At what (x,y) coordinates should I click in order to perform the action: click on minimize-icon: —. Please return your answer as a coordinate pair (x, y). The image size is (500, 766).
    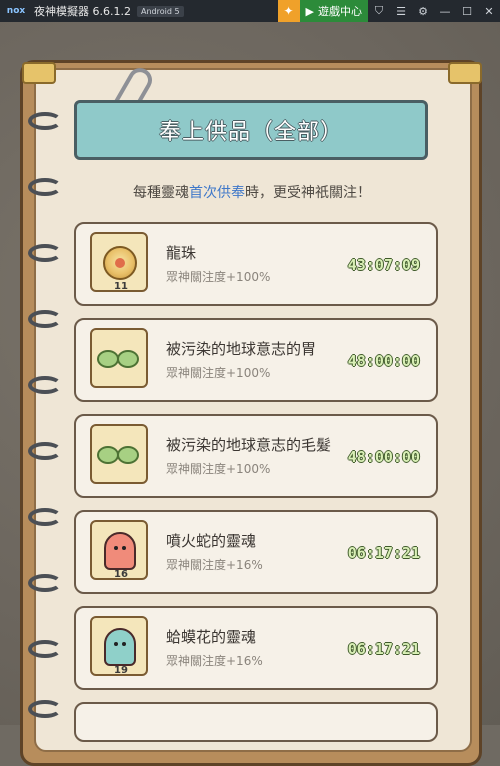
    Looking at the image, I should click on (445, 11).